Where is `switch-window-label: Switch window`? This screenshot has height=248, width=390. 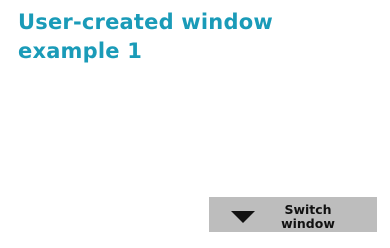
switch-window-label: Switch window is located at coordinates (308, 216).